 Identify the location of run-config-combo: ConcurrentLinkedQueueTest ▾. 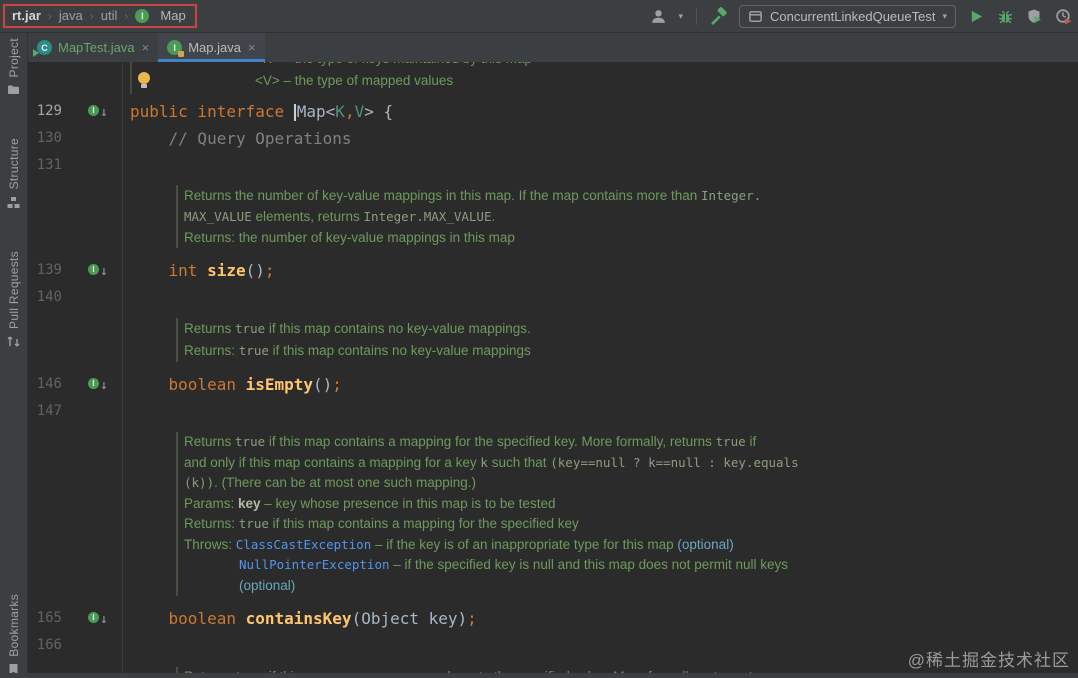
(847, 16).